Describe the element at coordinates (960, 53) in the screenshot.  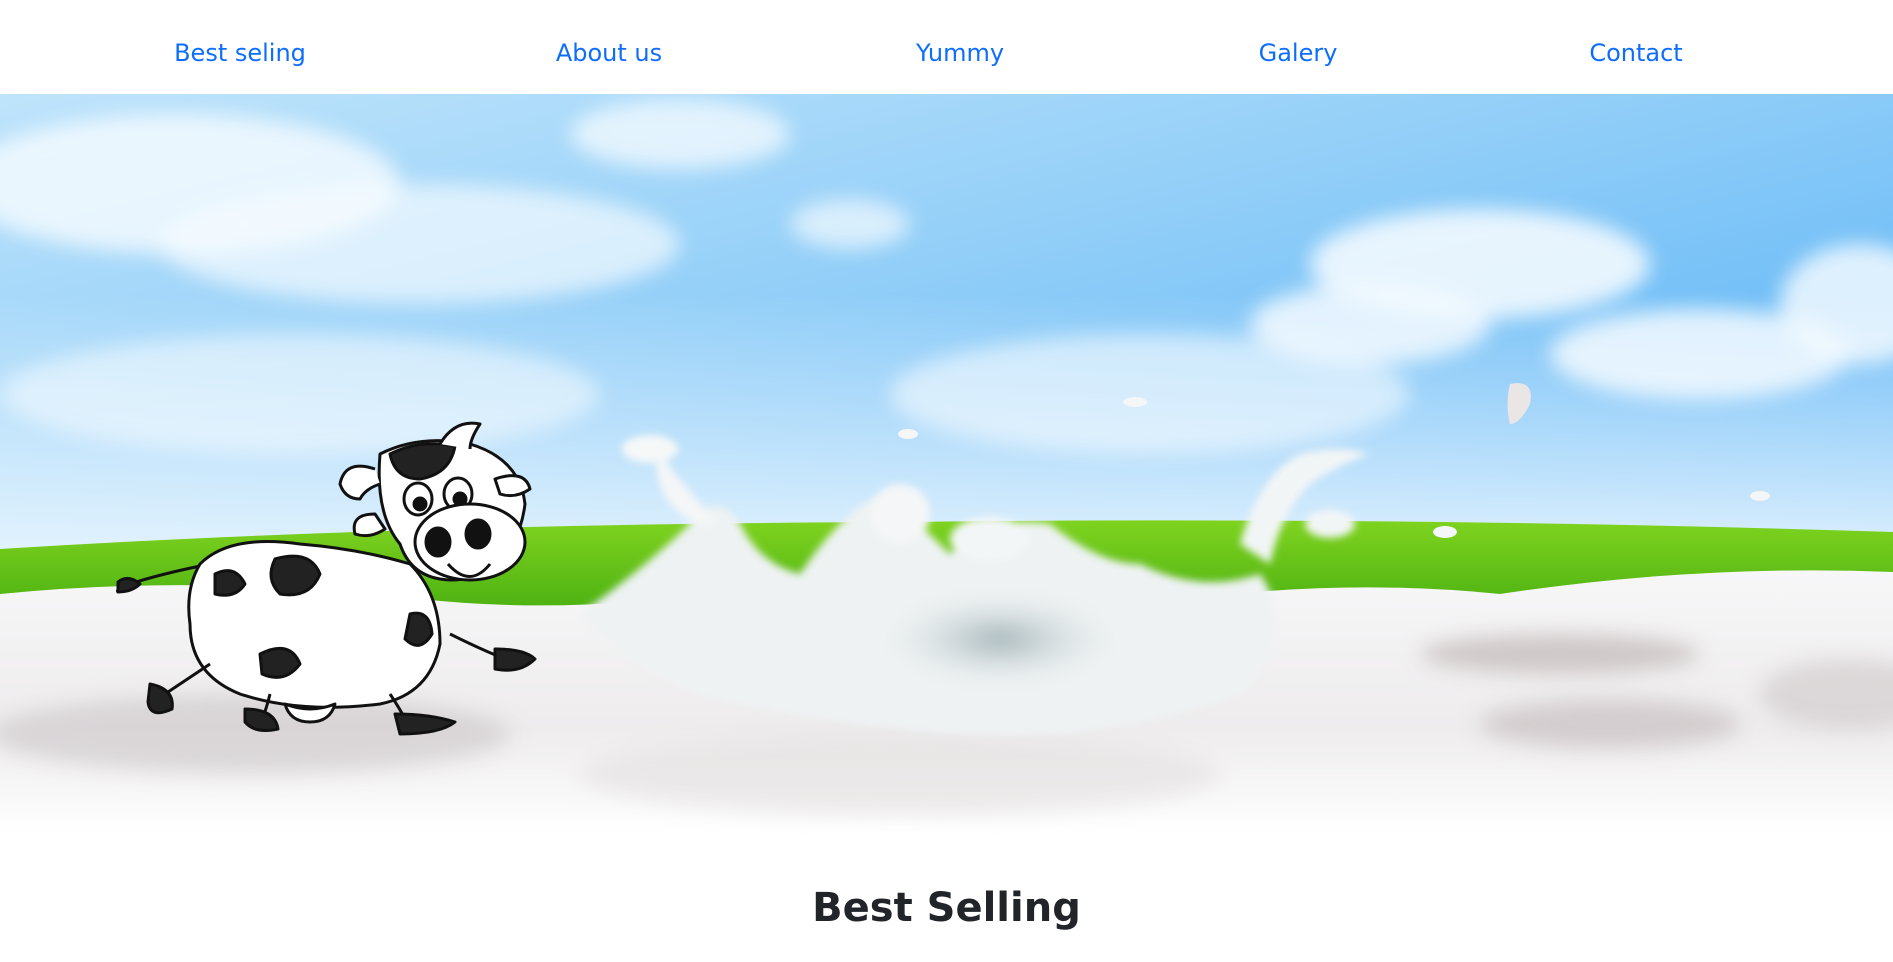
I see `nav-link-yummy: Yummy` at that location.